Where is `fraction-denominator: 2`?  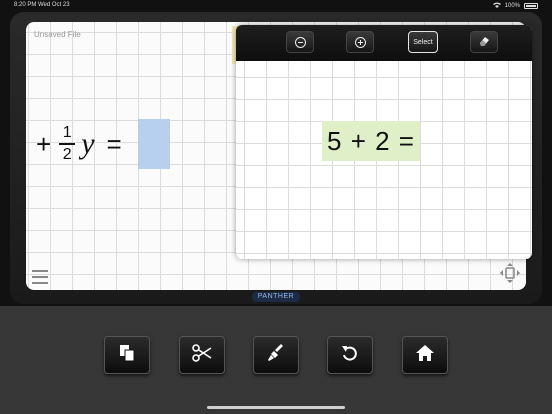 fraction-denominator: 2 is located at coordinates (67, 154).